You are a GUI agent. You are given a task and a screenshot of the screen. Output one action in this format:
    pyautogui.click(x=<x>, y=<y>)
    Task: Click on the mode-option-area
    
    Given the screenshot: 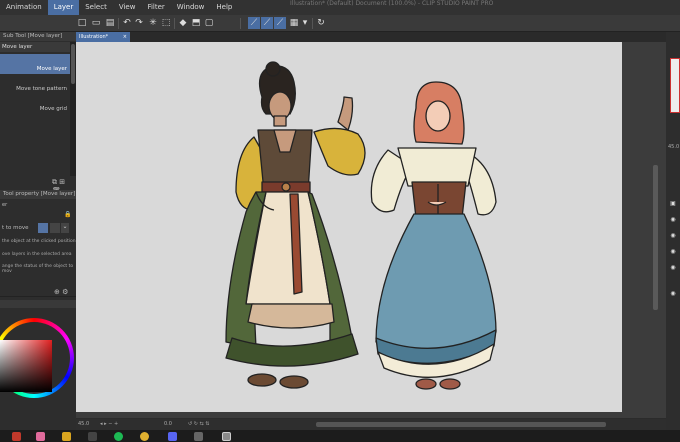 What is the action you would take?
    pyautogui.click(x=55, y=228)
    